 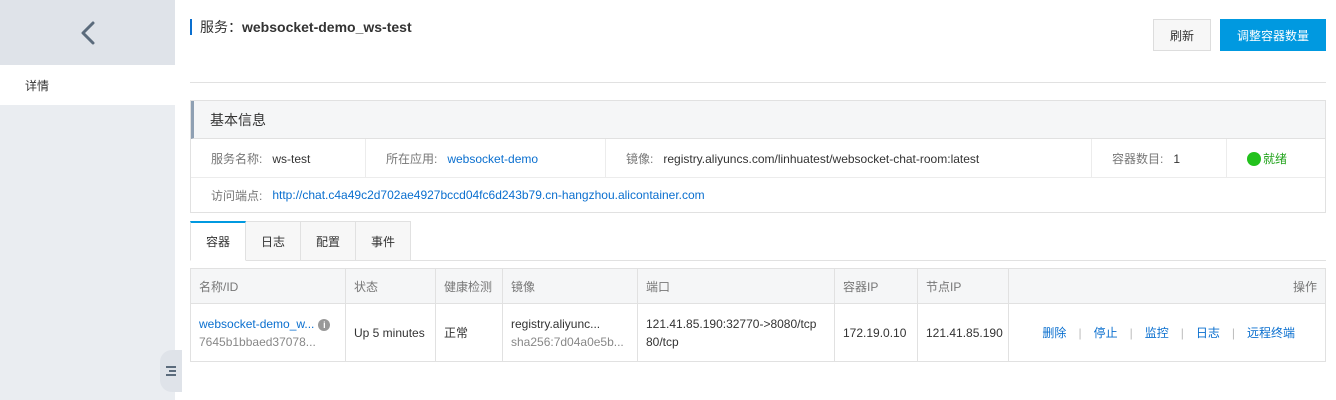 What do you see at coordinates (1182, 35) in the screenshot?
I see `refresh-button: 刷新` at bounding box center [1182, 35].